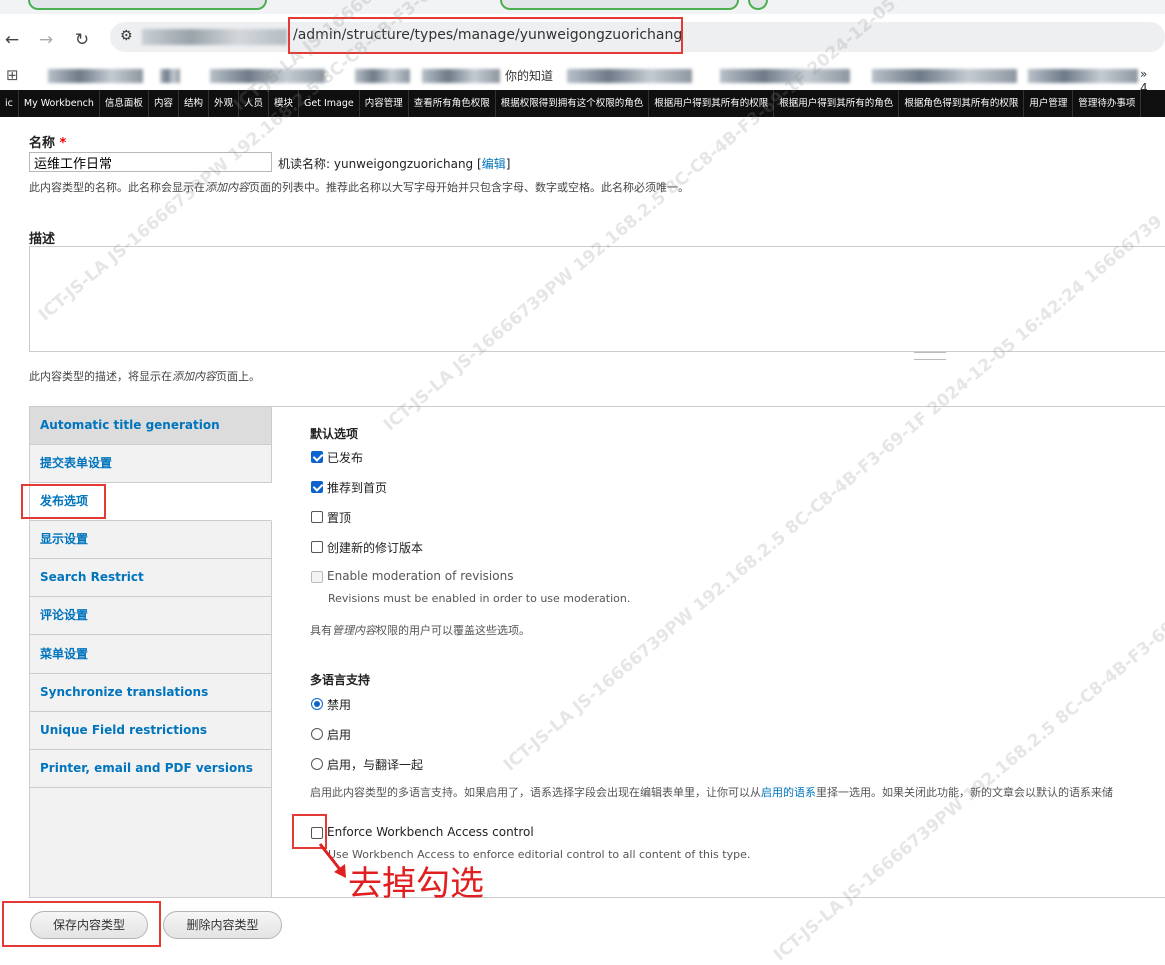  I want to click on multilingual-disabled-radio, so click(317, 704).